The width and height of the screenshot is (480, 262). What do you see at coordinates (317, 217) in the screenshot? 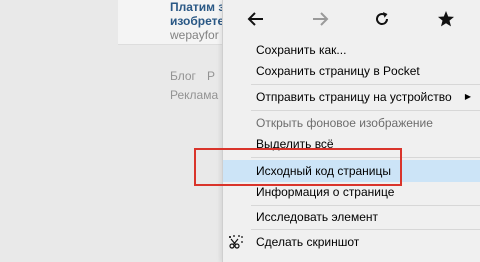
I see `menu-item-label: Исследовать элемент` at bounding box center [317, 217].